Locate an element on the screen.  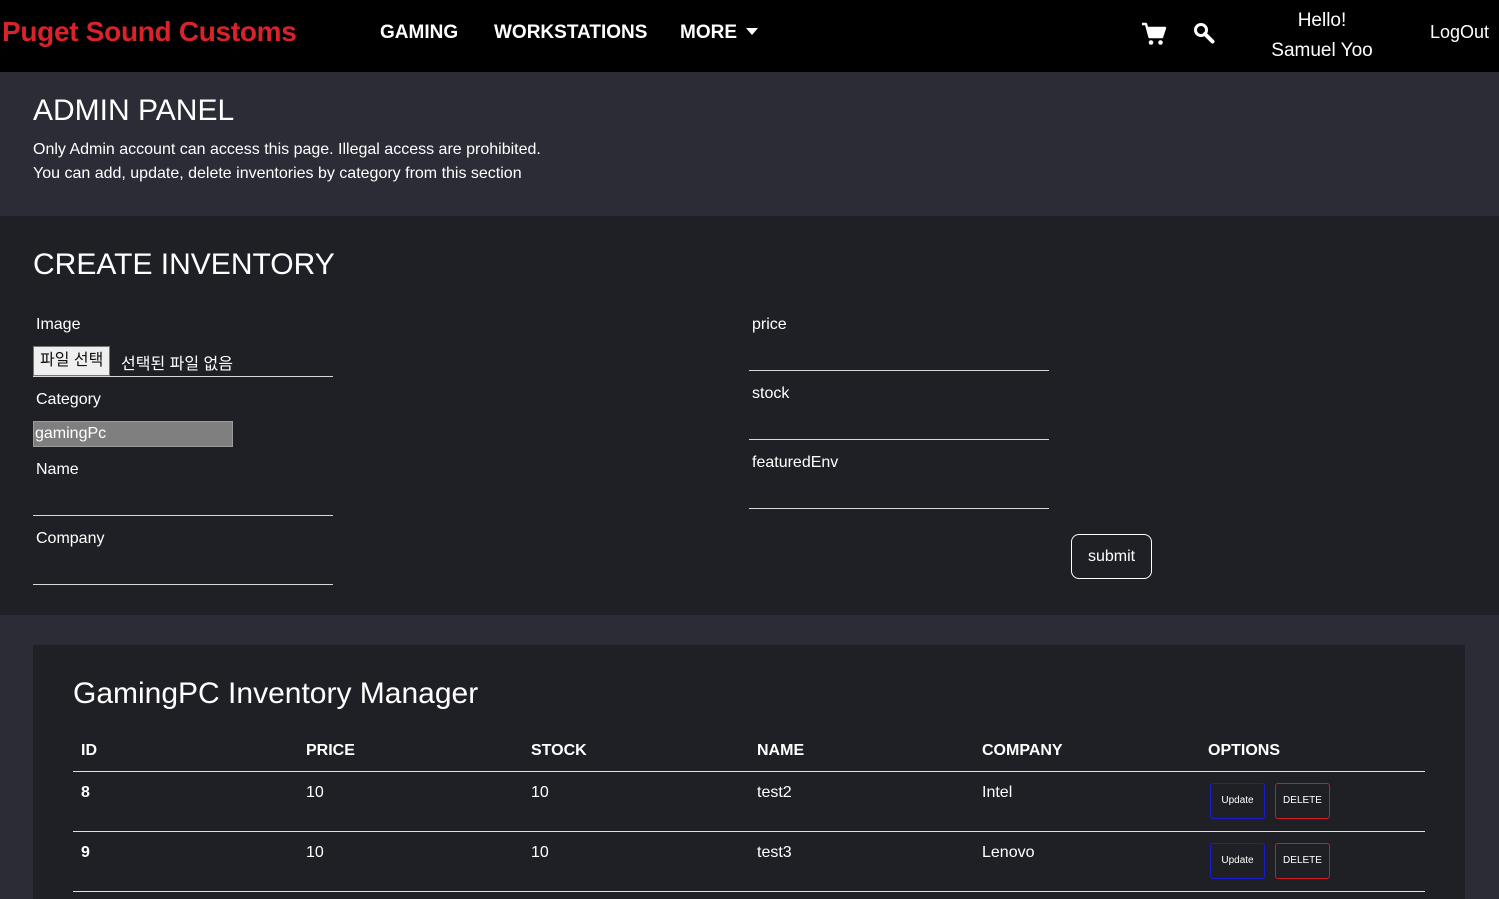
name-input is located at coordinates (183, 500).